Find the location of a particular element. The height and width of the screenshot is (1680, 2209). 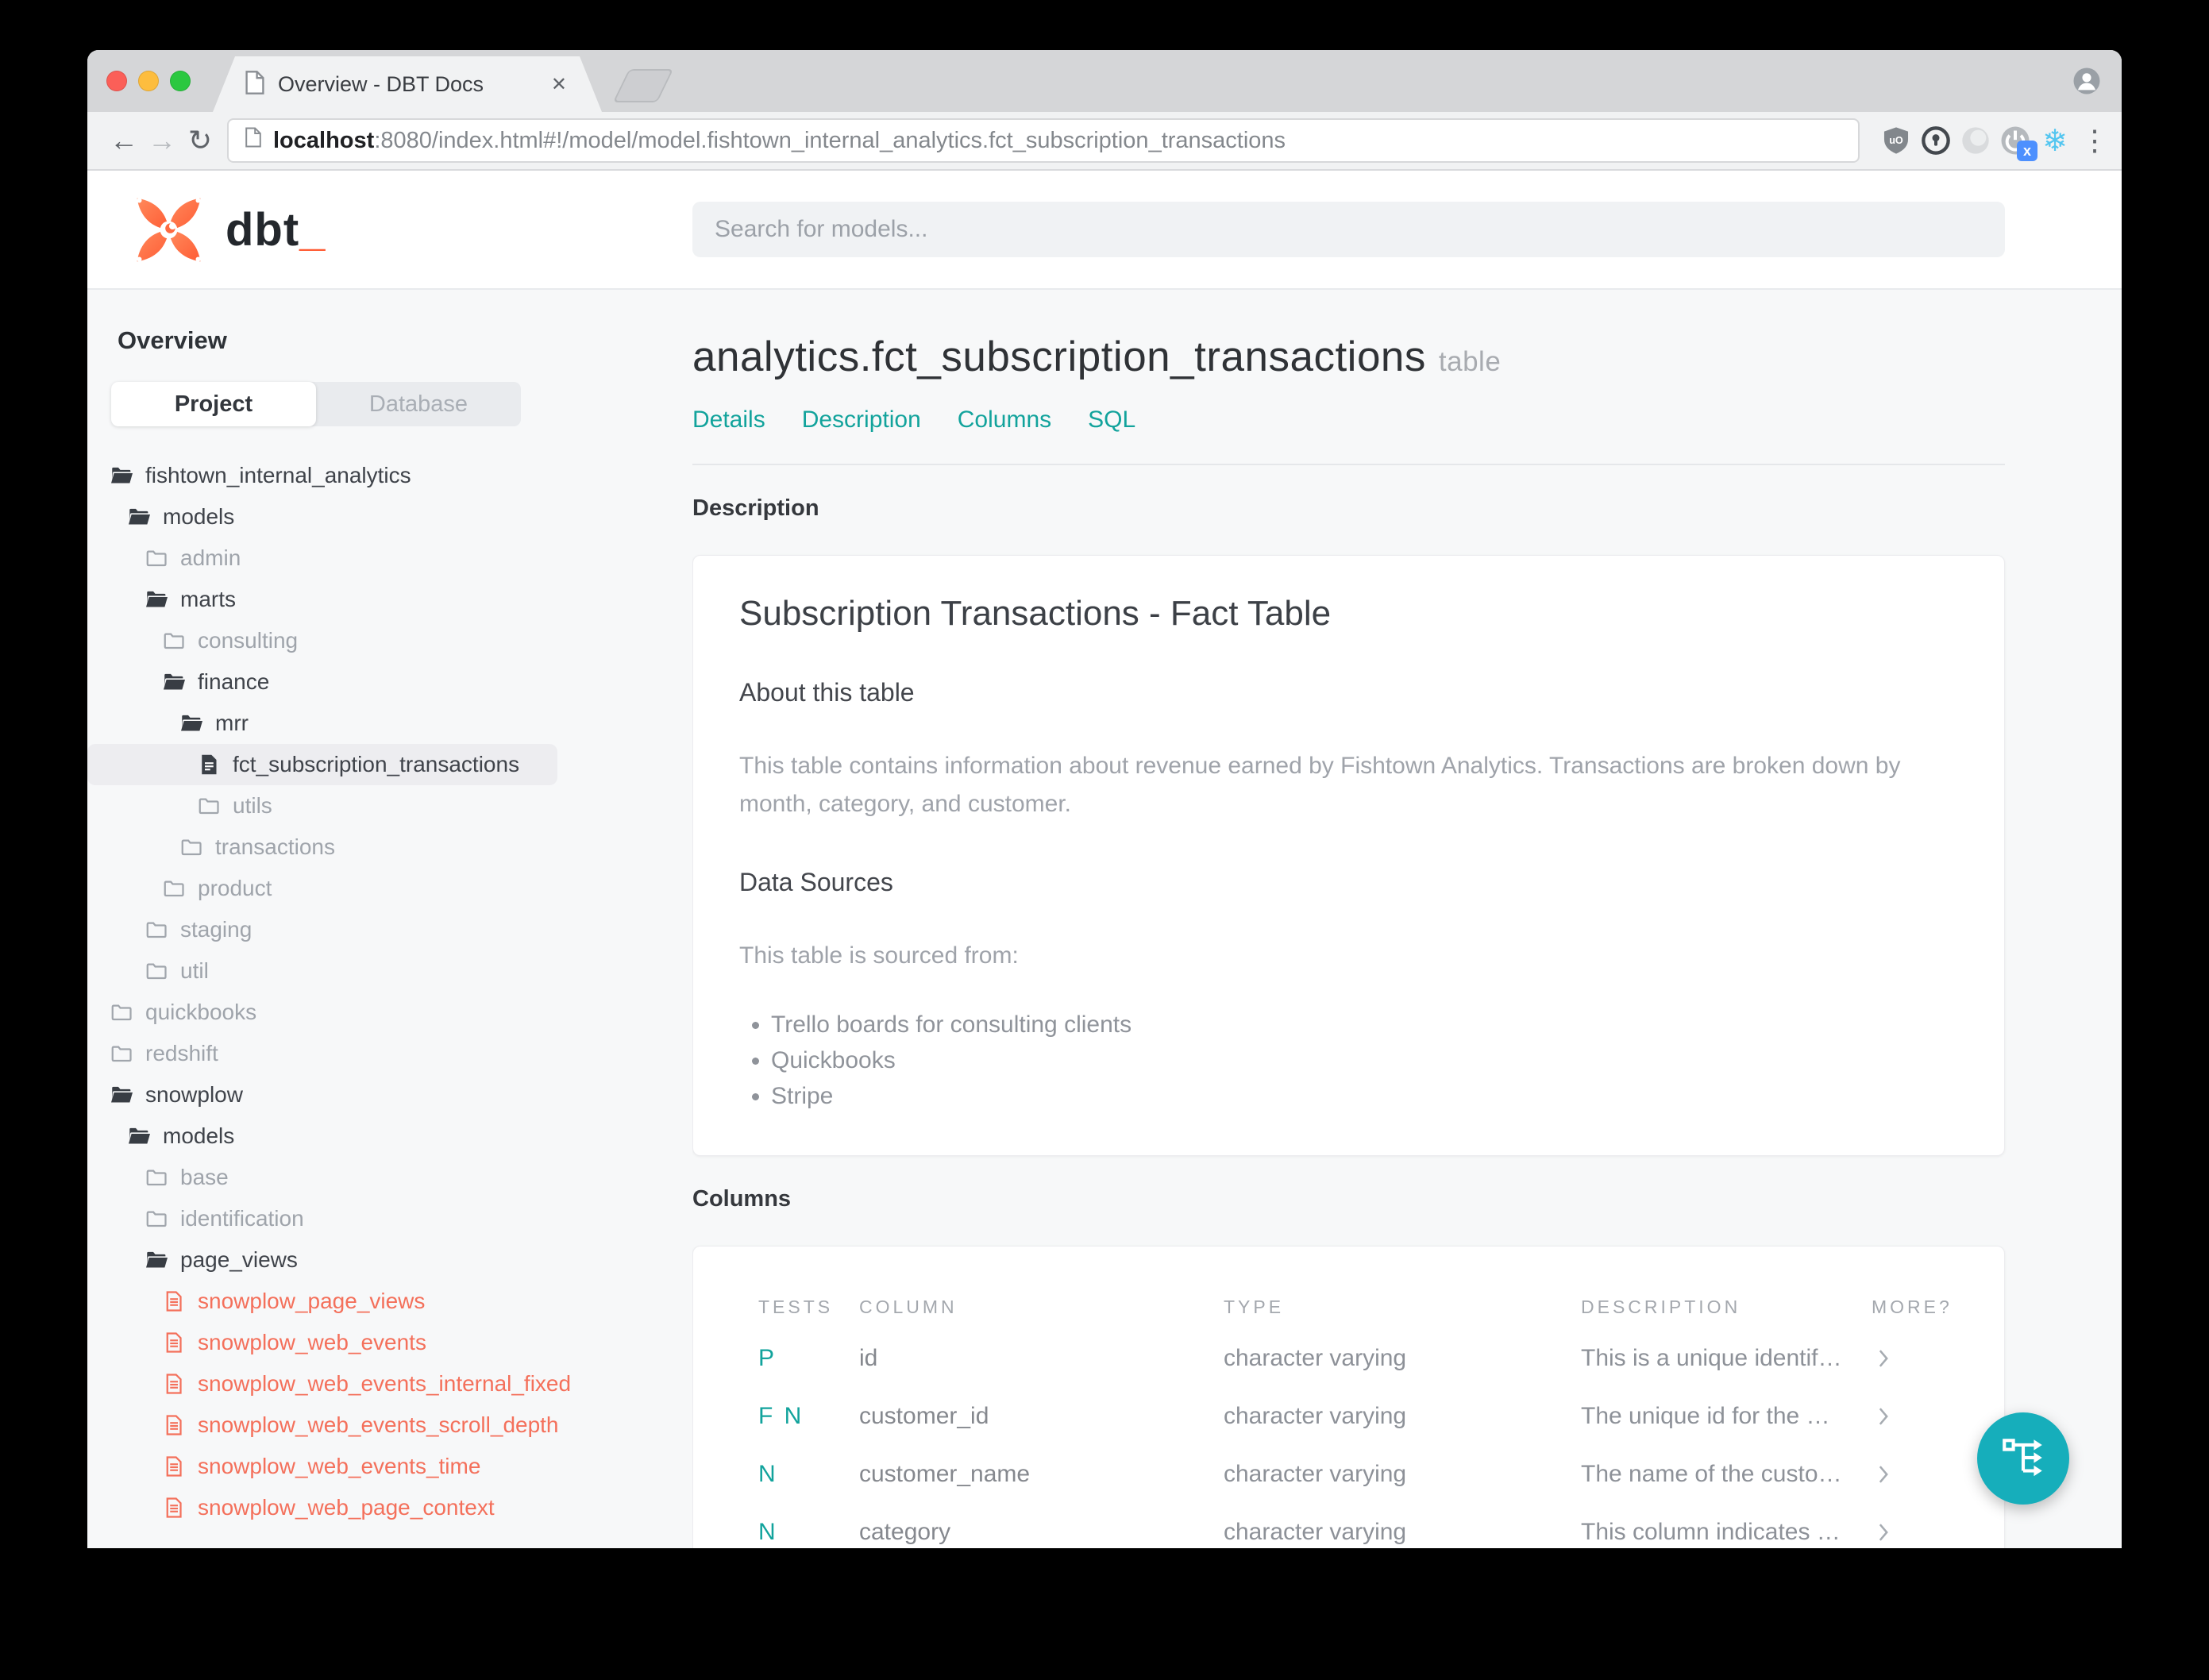

columns-section-label: Columns is located at coordinates (742, 1199).